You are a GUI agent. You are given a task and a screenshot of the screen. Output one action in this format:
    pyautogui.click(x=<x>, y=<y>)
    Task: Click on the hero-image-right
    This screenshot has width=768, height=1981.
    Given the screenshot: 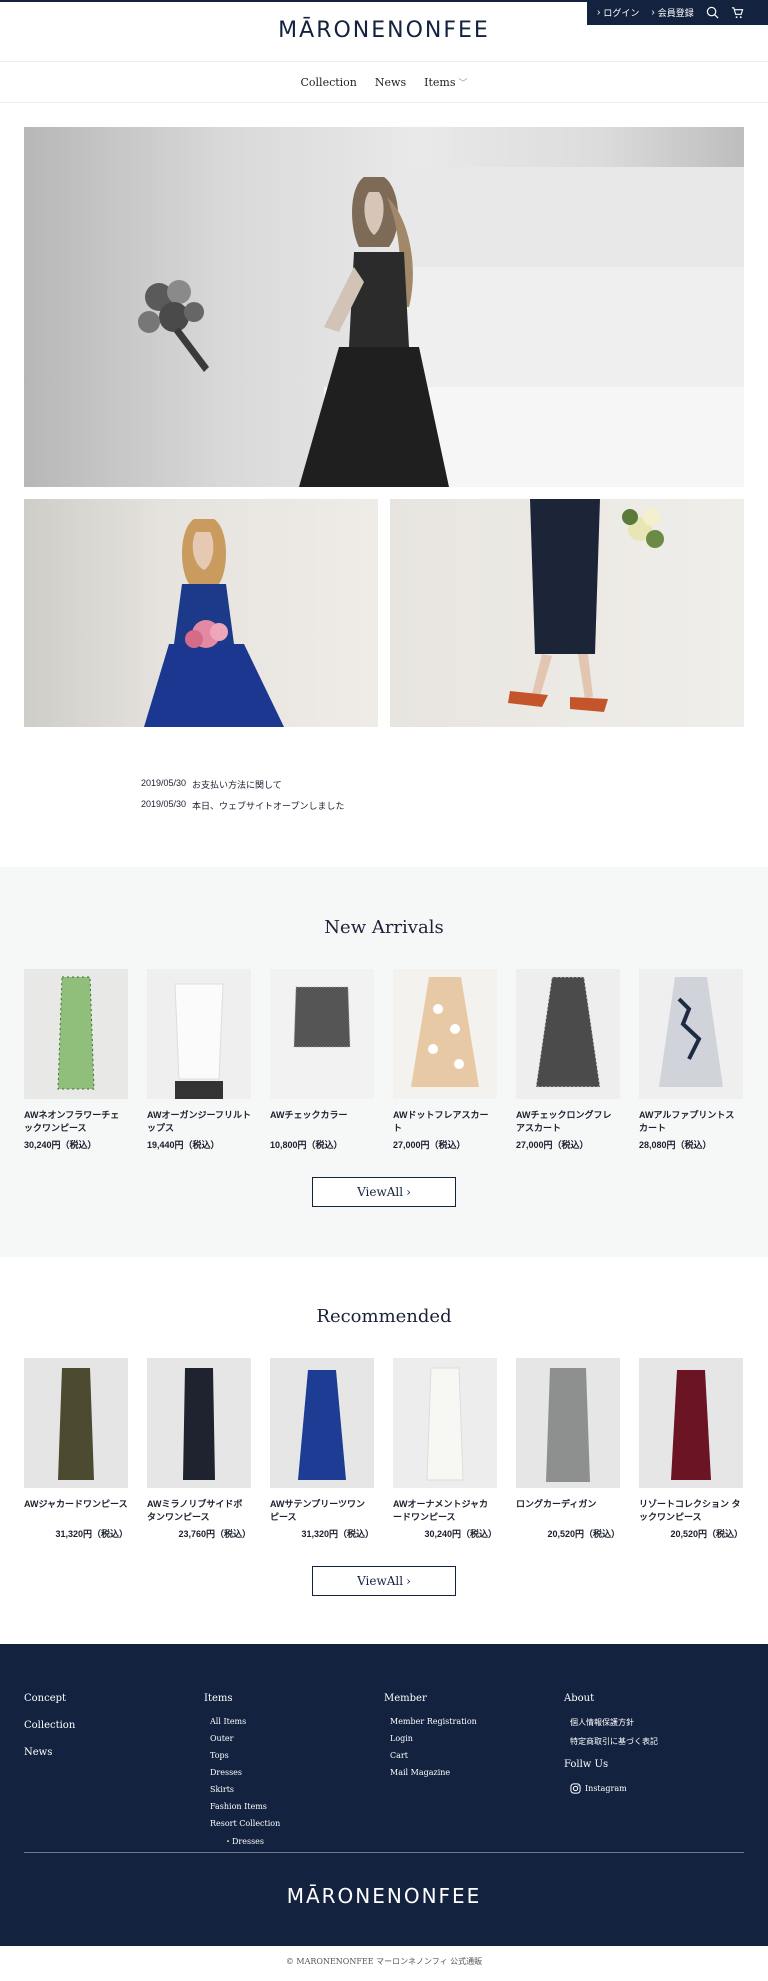 What is the action you would take?
    pyautogui.click(x=567, y=613)
    